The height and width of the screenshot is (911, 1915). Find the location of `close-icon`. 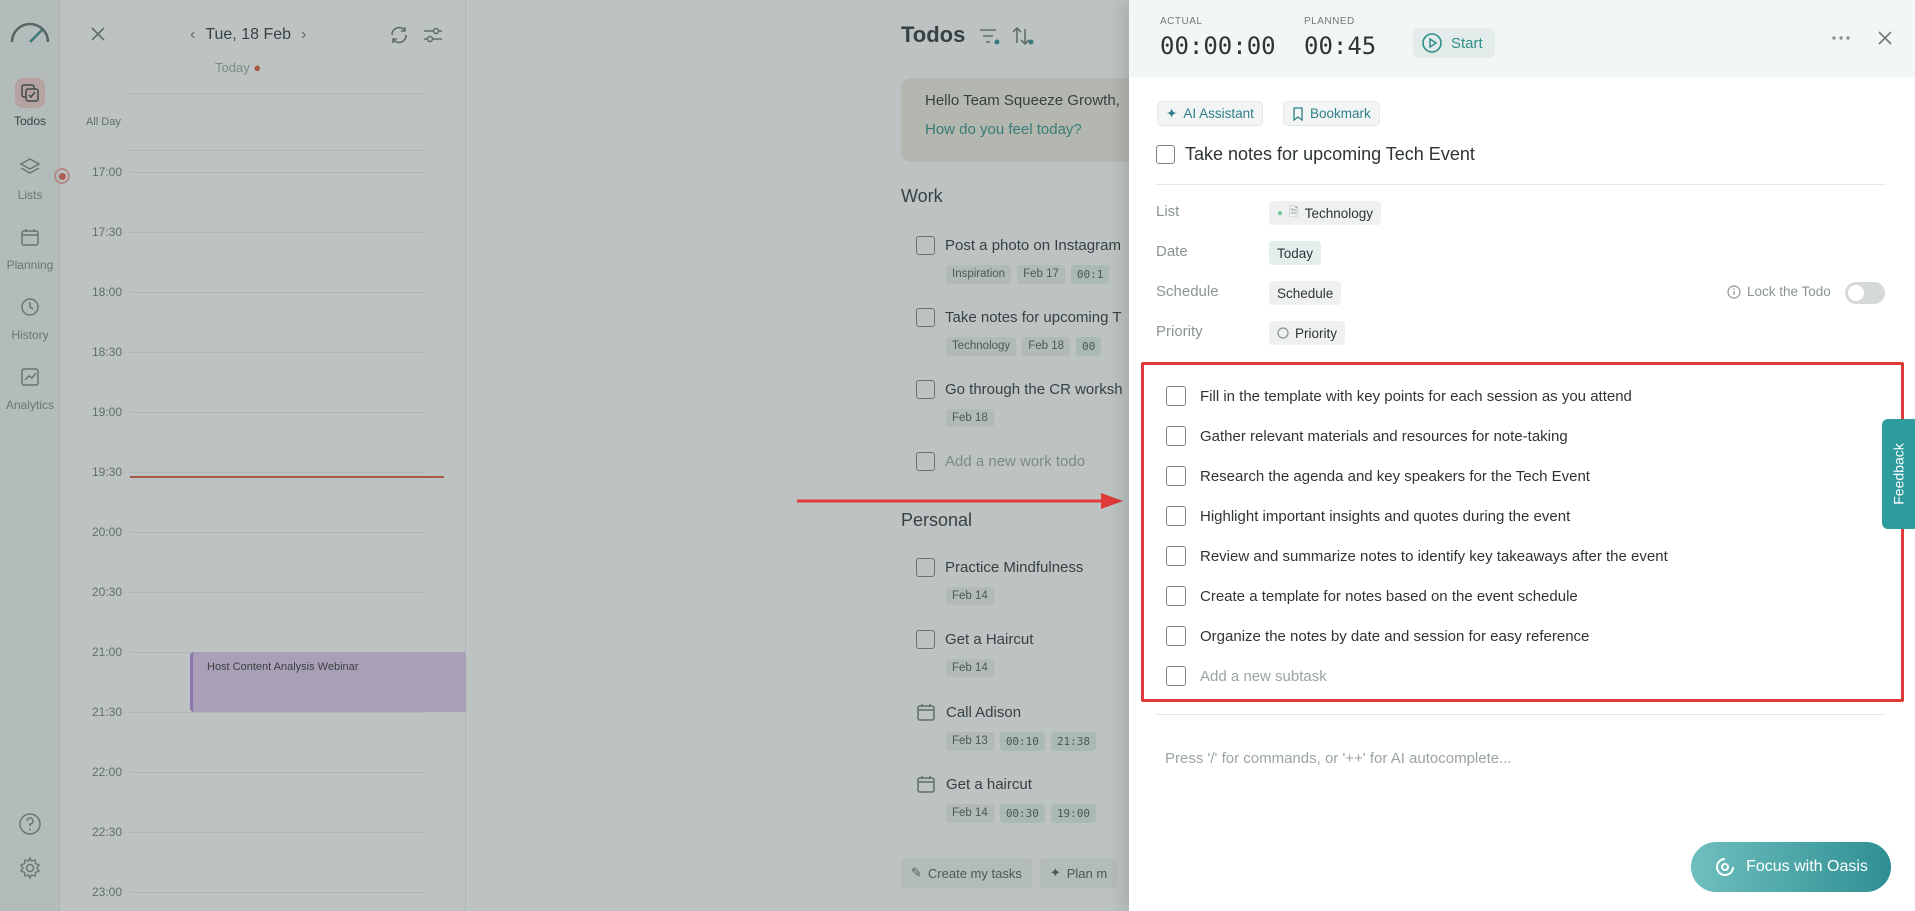

close-icon is located at coordinates (1885, 38).